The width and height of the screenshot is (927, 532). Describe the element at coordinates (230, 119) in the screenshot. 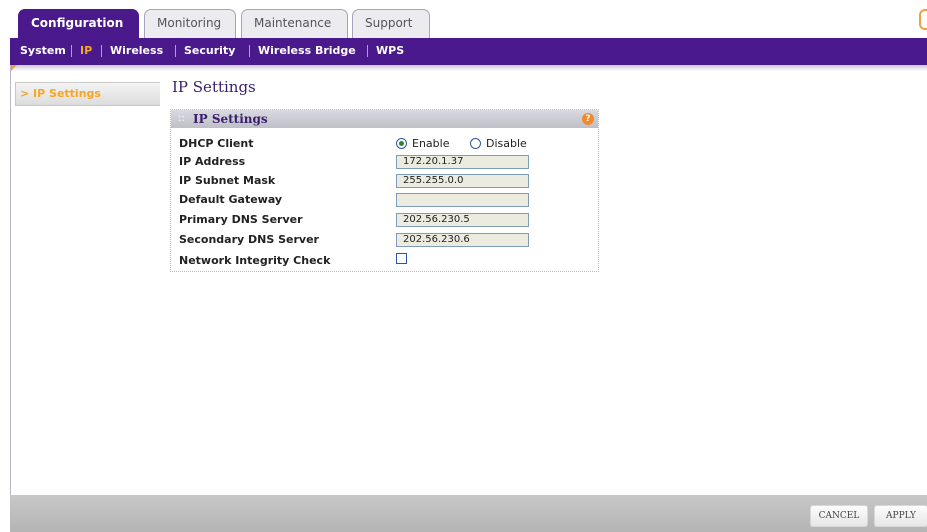

I see `panel-title: IP Settings` at that location.